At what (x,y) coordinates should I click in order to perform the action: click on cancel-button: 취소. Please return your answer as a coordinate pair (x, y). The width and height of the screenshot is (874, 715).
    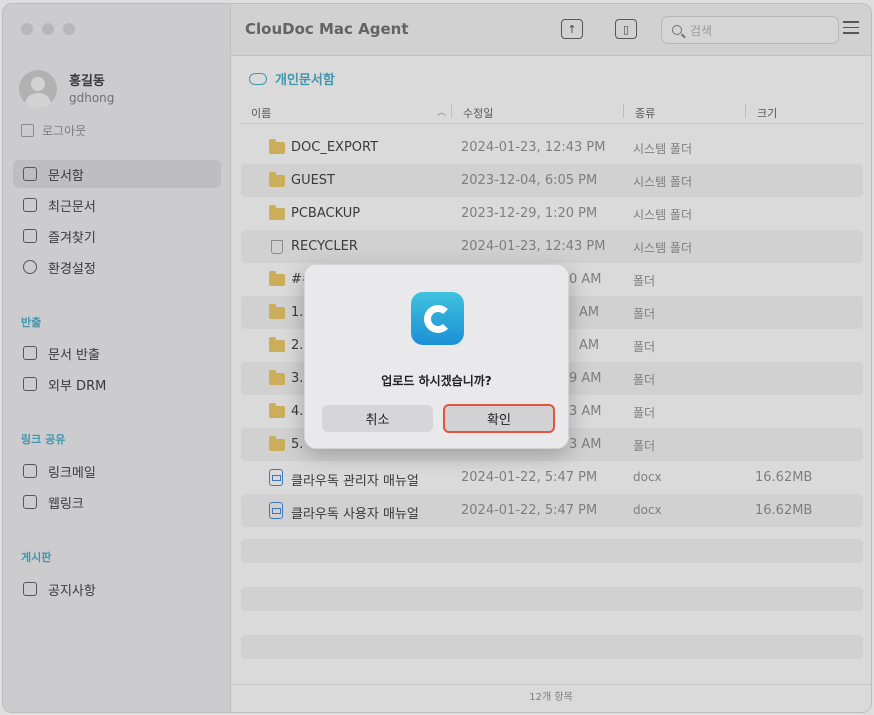
    Looking at the image, I should click on (377, 418).